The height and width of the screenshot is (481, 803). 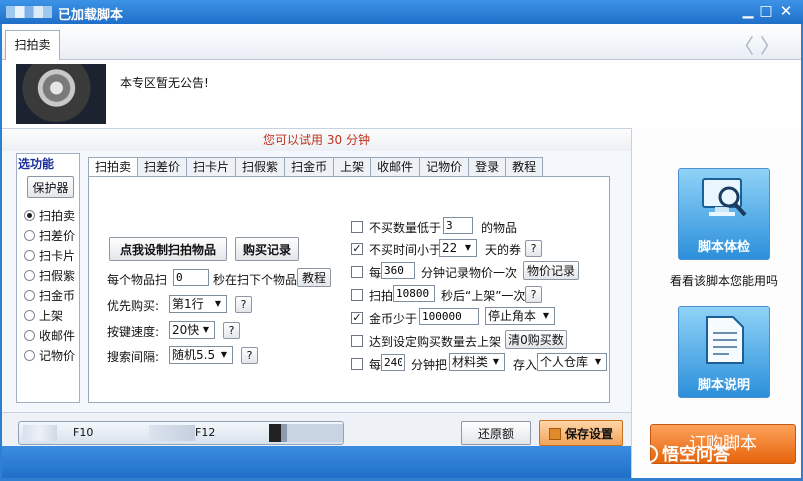 What do you see at coordinates (243, 304) in the screenshot?
I see `priority-help-button: ?` at bounding box center [243, 304].